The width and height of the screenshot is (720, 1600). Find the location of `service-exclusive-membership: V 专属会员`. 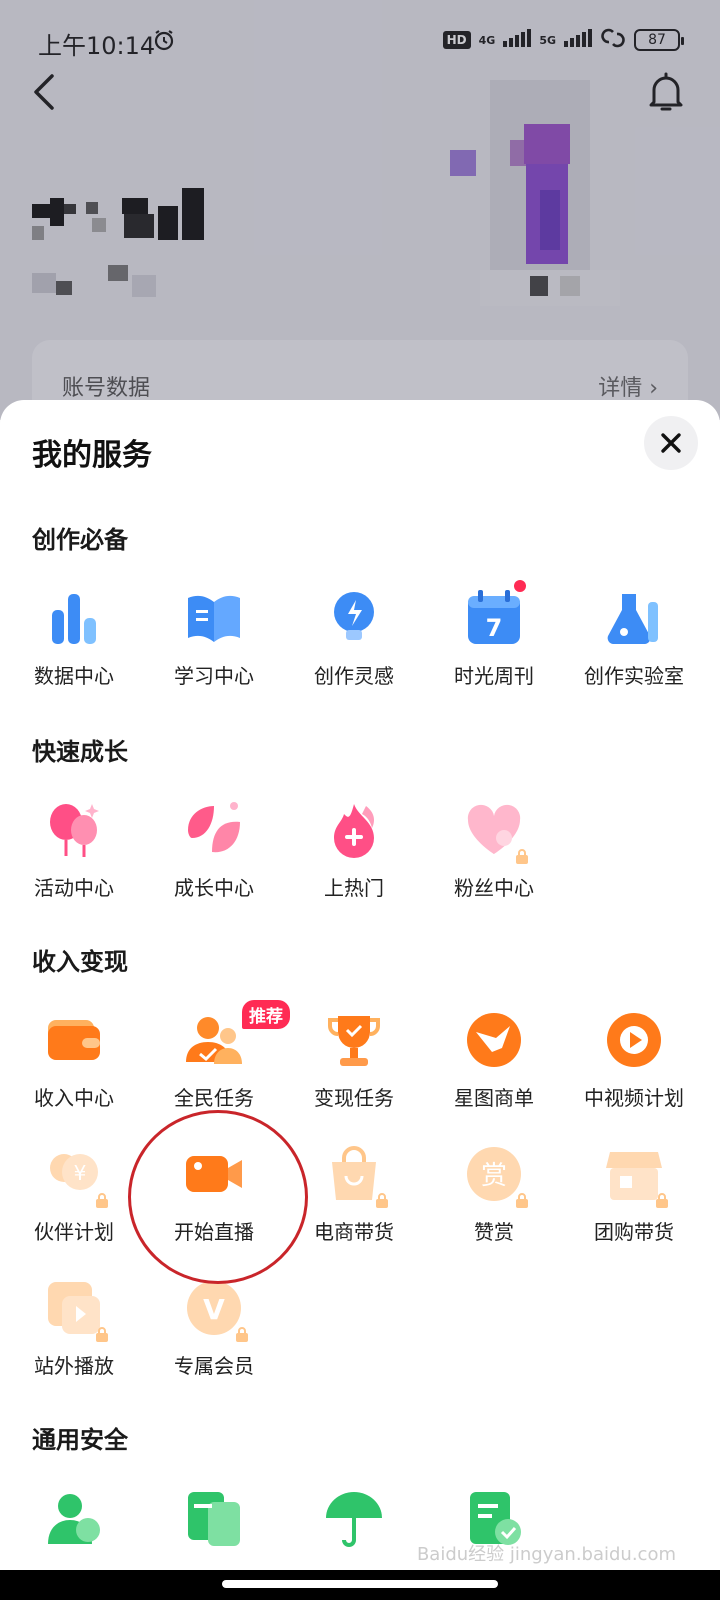

service-exclusive-membership: V 专属会员 is located at coordinates (214, 1333).